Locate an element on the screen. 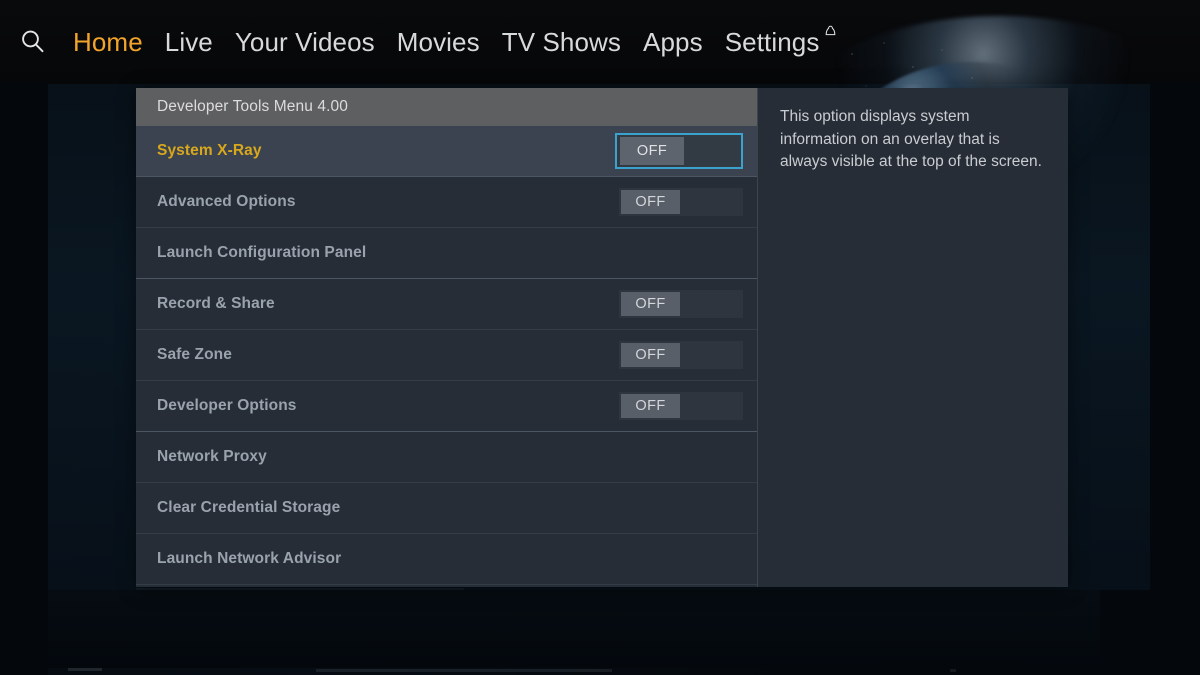 This screenshot has width=1200, height=675. background-left-edge is located at coordinates (24, 378).